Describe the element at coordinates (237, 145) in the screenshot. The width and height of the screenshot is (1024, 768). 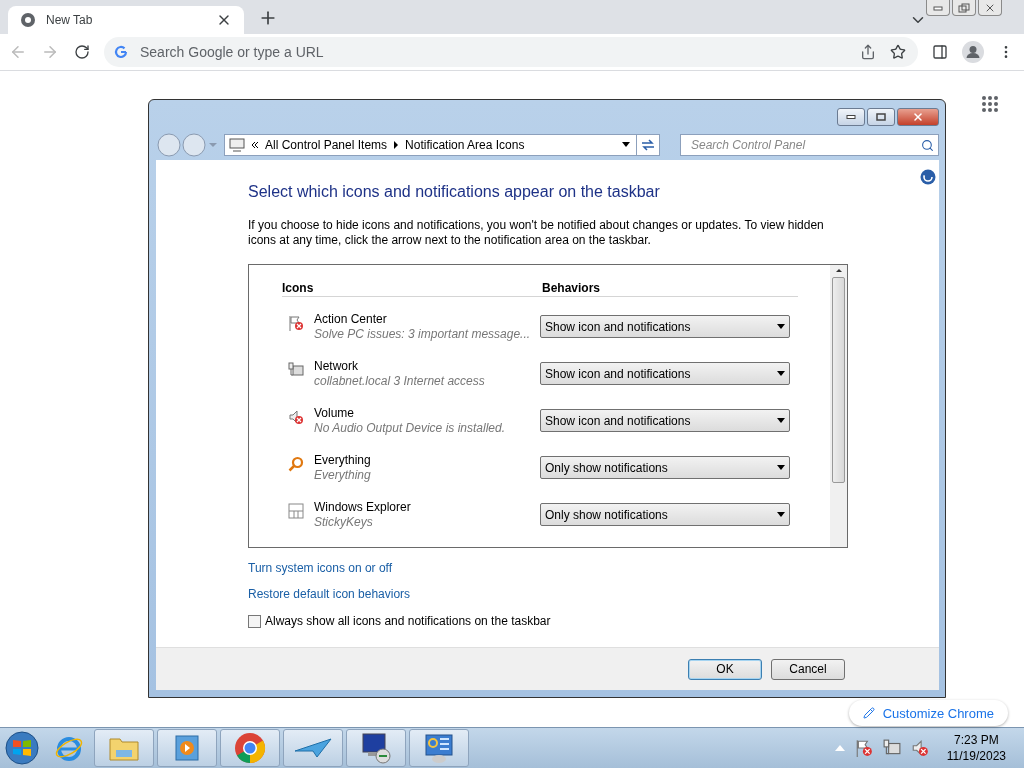
I see `computer-icon` at that location.